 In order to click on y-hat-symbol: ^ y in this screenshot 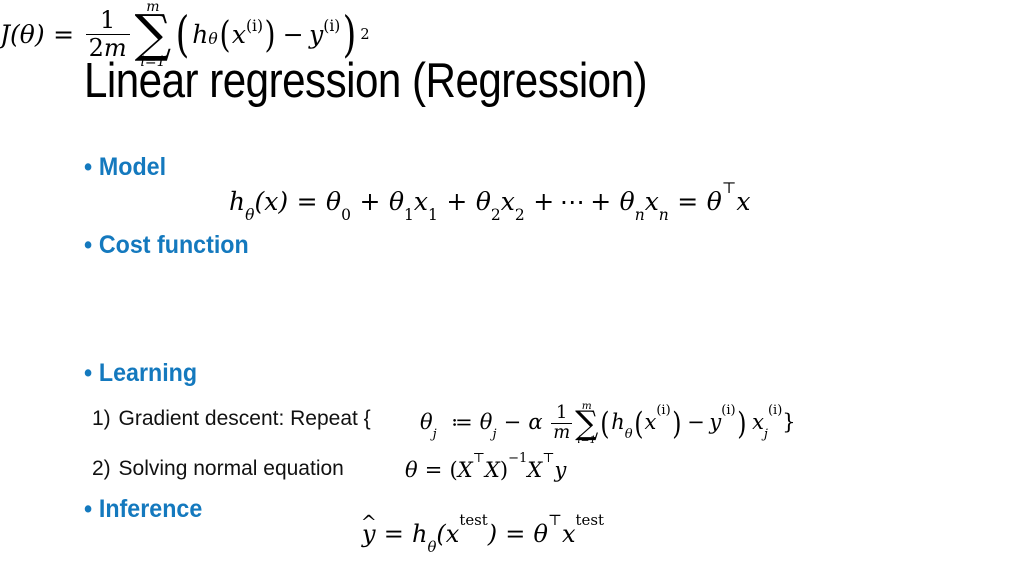, I will do `click(368, 529)`.